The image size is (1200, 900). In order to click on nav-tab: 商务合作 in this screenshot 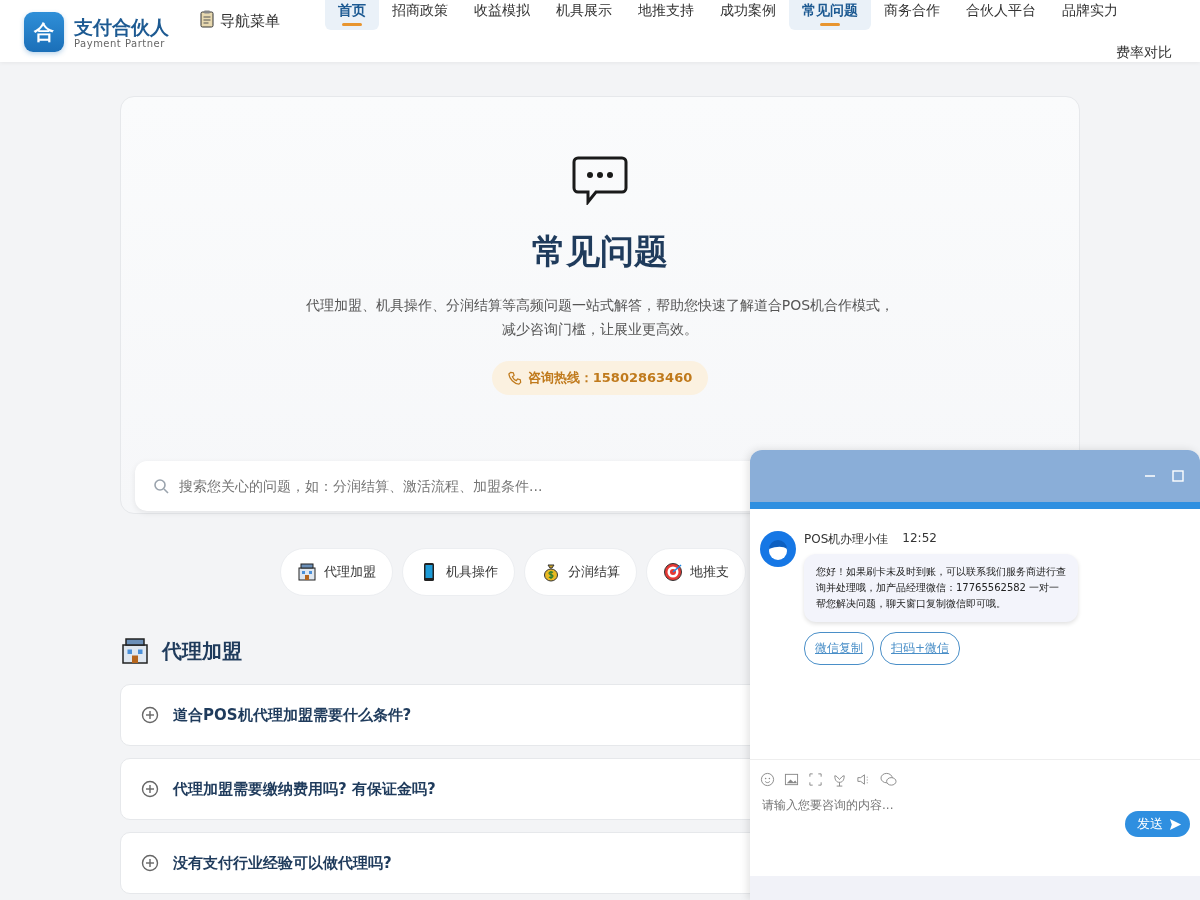, I will do `click(912, 15)`.